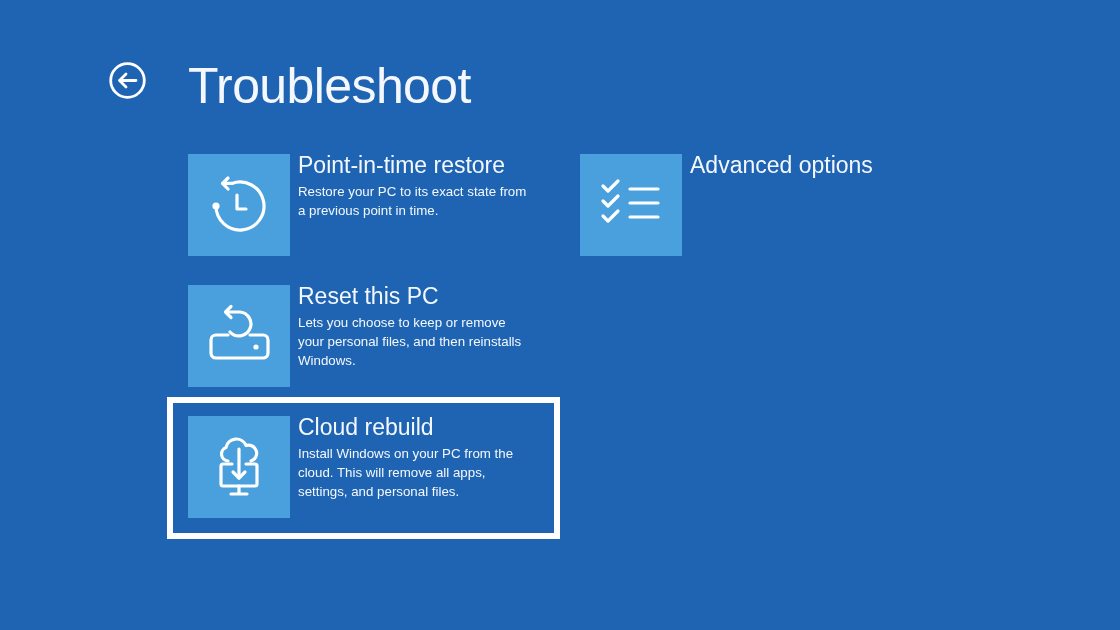 Image resolution: width=1120 pixels, height=630 pixels. Describe the element at coordinates (363, 205) in the screenshot. I see `option-button: Point-in-time restore Restore your PC to its exact state from a previous point in time.` at that location.